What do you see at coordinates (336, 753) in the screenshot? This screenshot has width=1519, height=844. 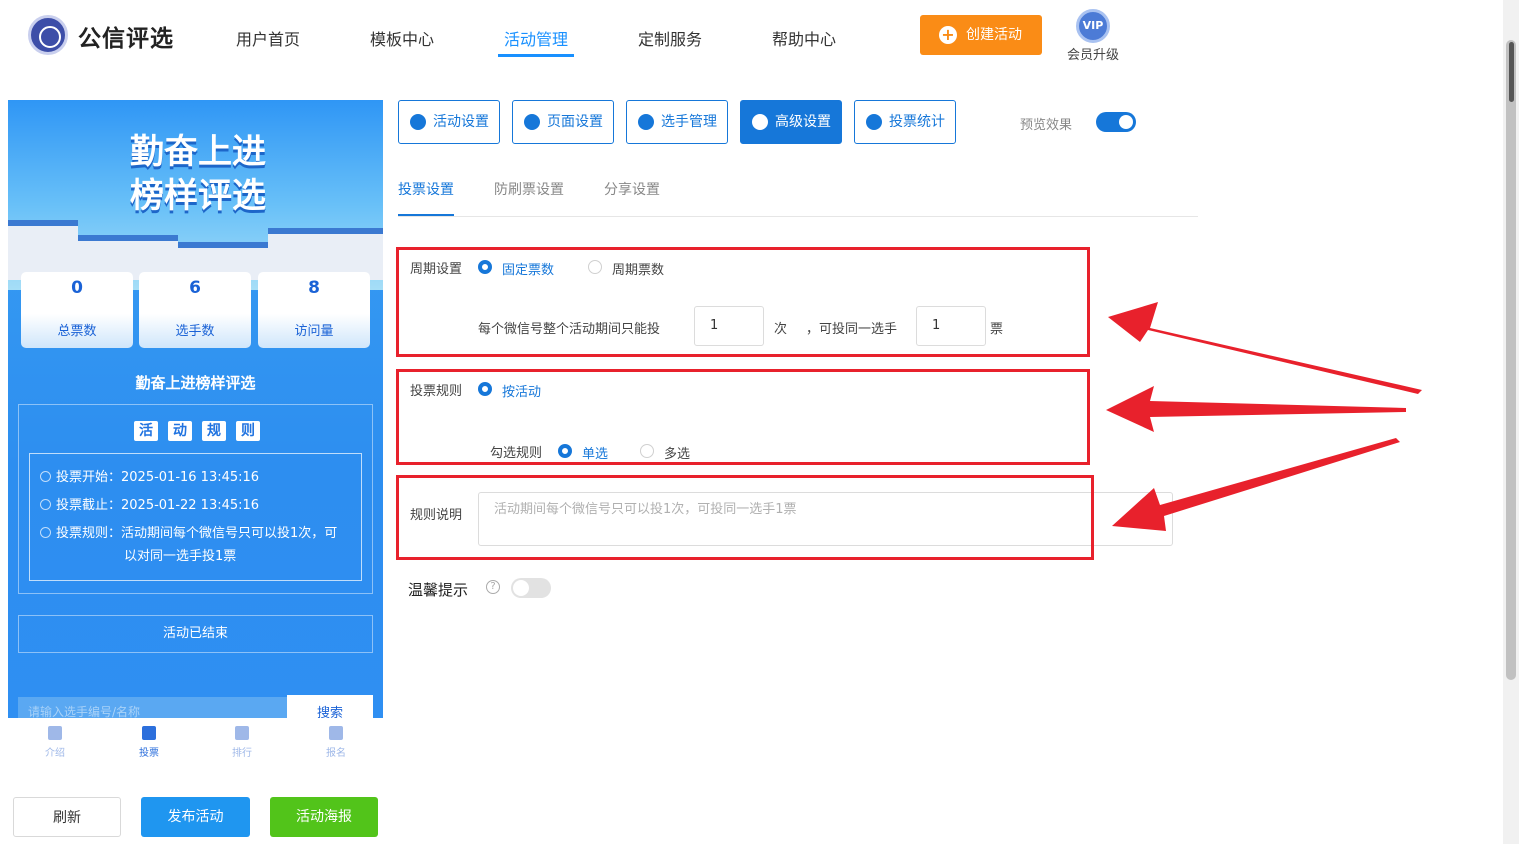 I see `tab-label: 报名` at bounding box center [336, 753].